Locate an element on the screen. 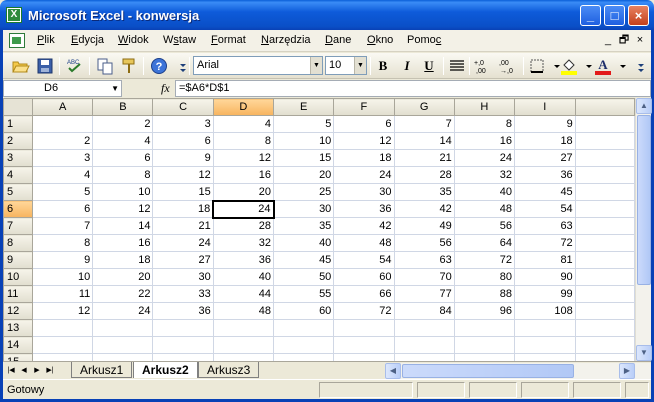  cell-h2: 16 is located at coordinates (484, 141).